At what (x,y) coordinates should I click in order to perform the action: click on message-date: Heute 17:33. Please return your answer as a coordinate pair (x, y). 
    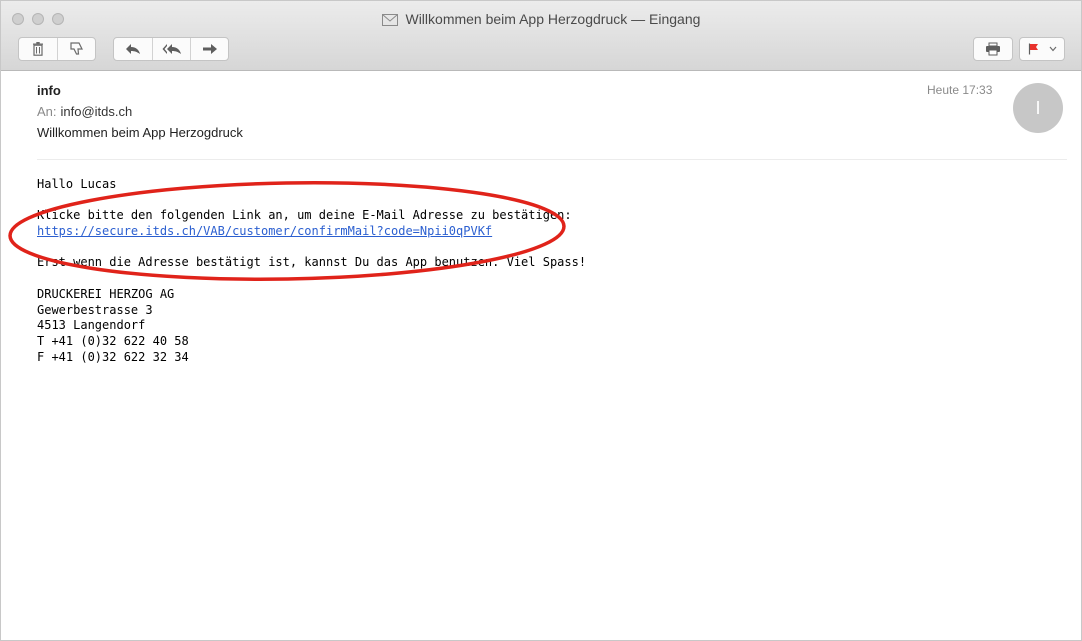
    Looking at the image, I should click on (960, 90).